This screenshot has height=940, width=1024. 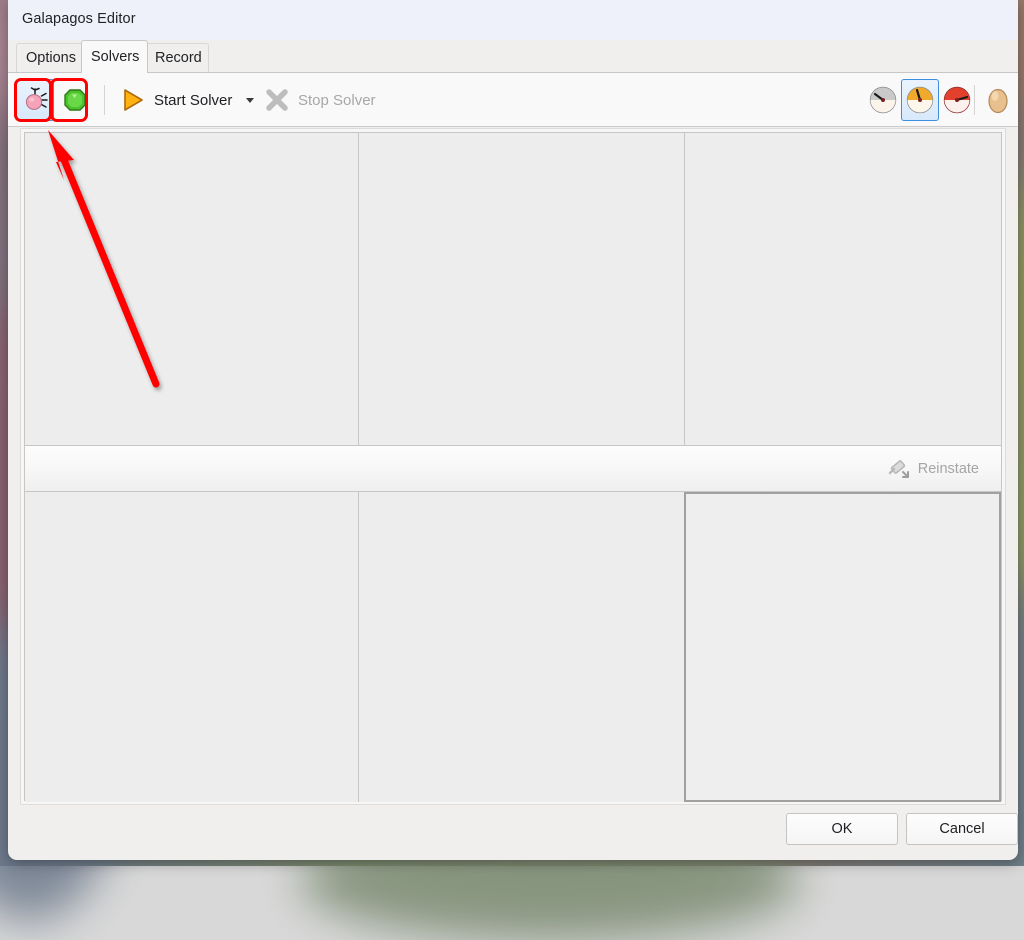 I want to click on bug-icon, so click(x=35, y=100).